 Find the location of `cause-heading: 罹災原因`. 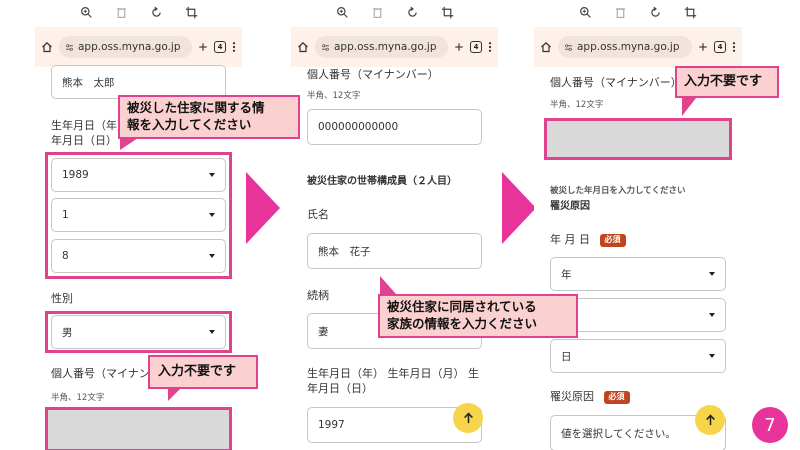

cause-heading: 罹災原因 is located at coordinates (570, 206).